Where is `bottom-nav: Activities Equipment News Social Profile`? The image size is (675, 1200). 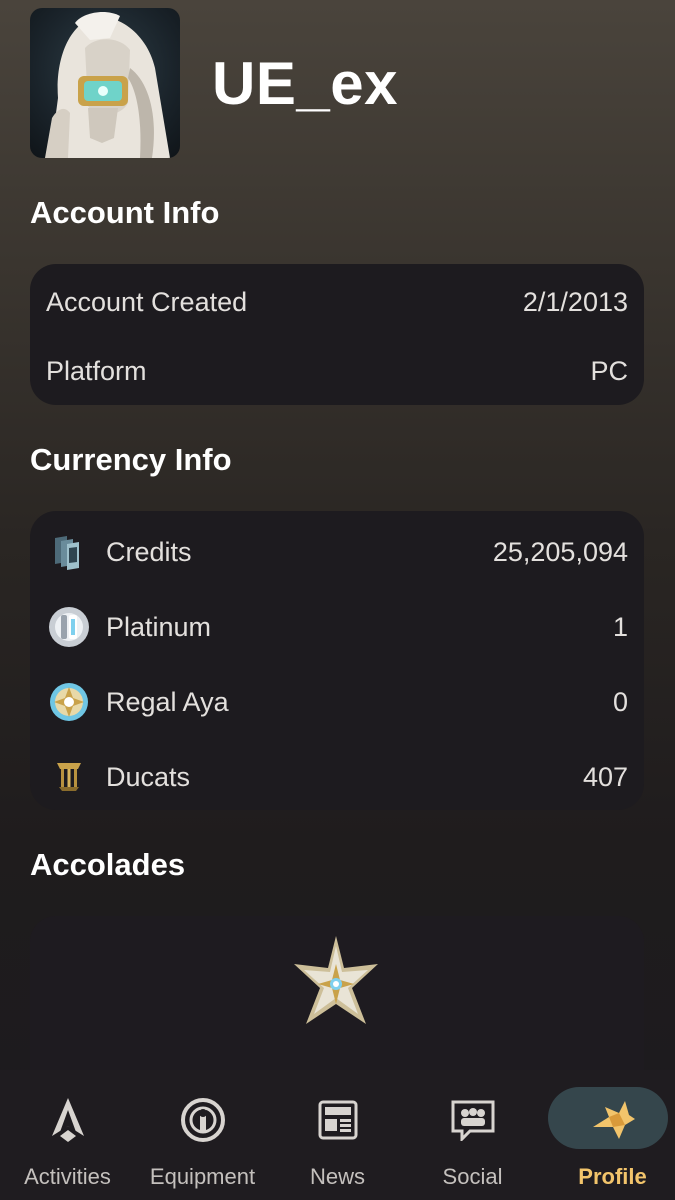 bottom-nav: Activities Equipment News Social Profile is located at coordinates (337, 1135).